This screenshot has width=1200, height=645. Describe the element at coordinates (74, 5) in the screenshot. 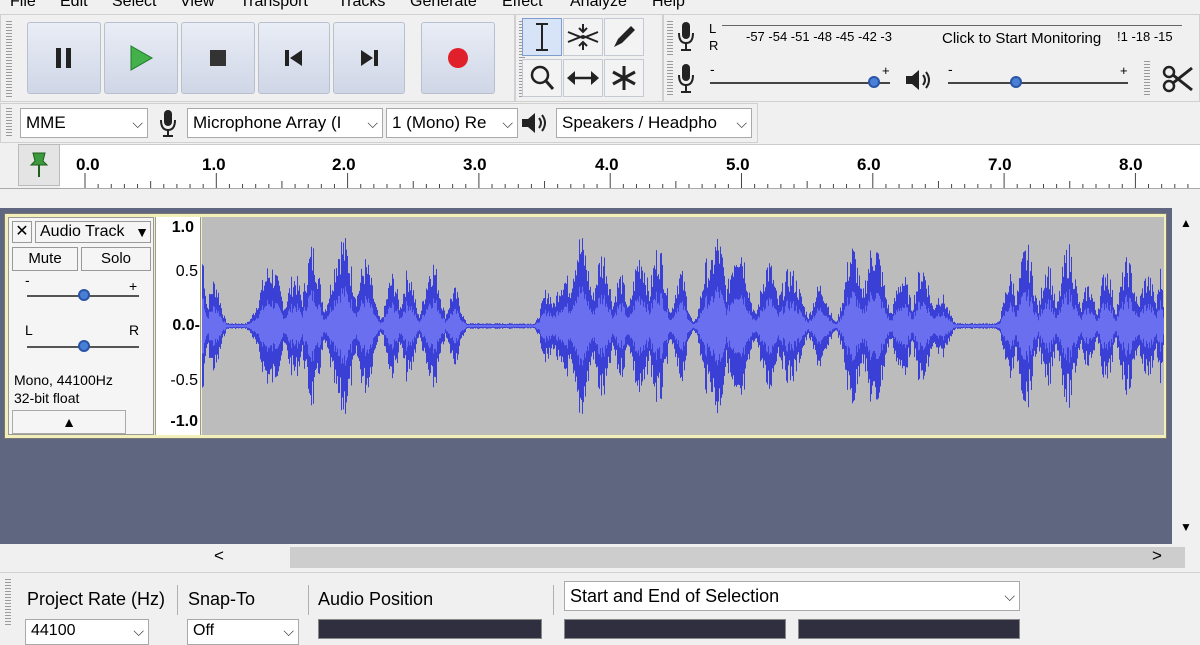

I see `menu-edit: Edit` at that location.